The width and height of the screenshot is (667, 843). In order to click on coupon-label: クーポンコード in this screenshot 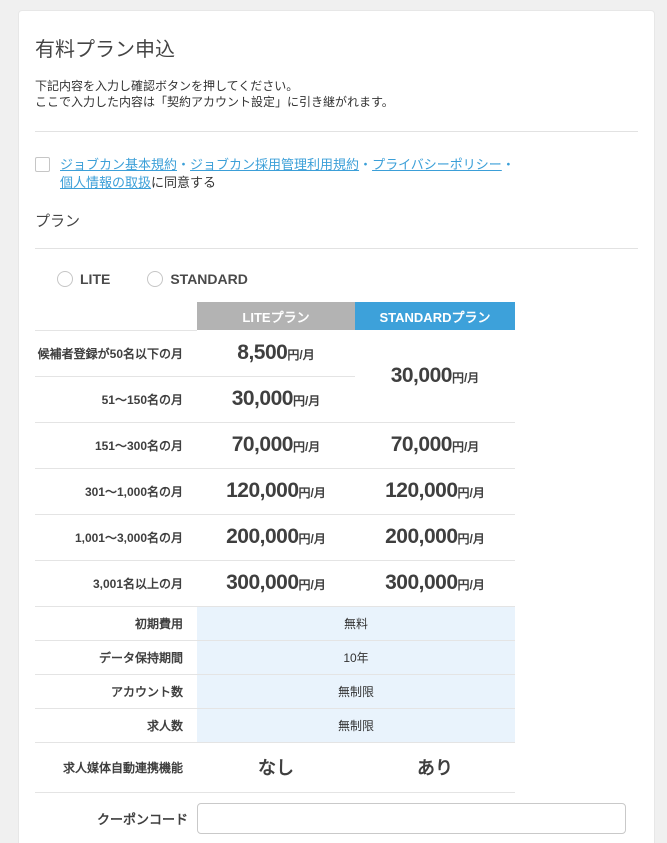, I will do `click(142, 819)`.